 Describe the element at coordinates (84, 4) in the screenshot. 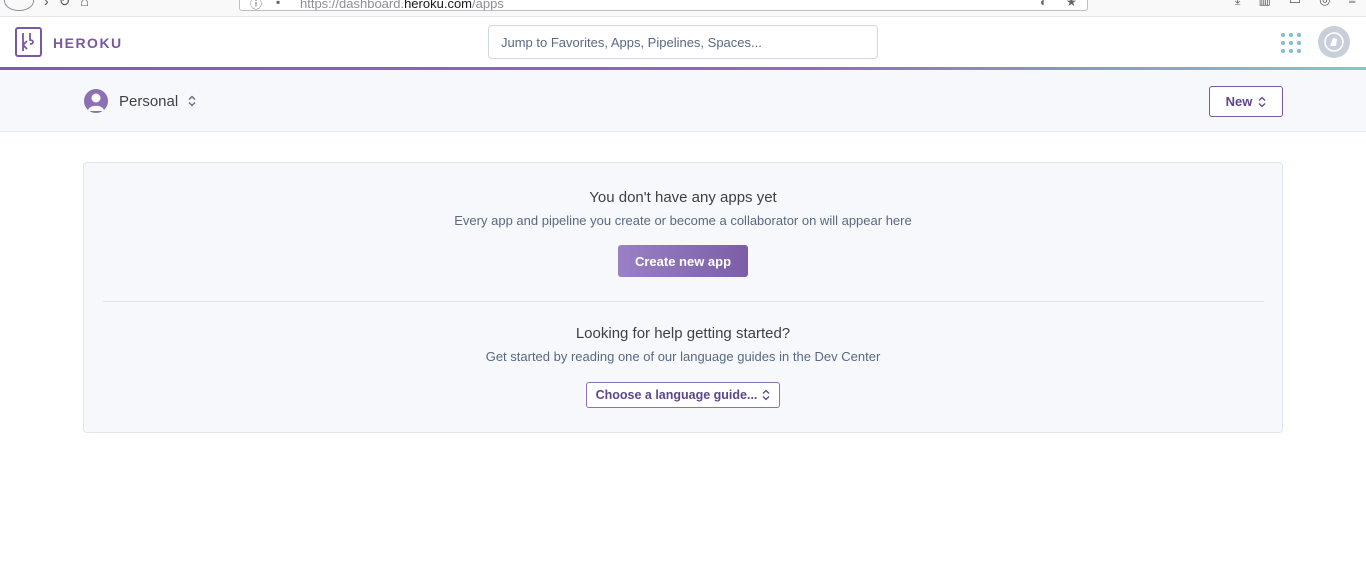

I see `home-icon: ⌂` at that location.